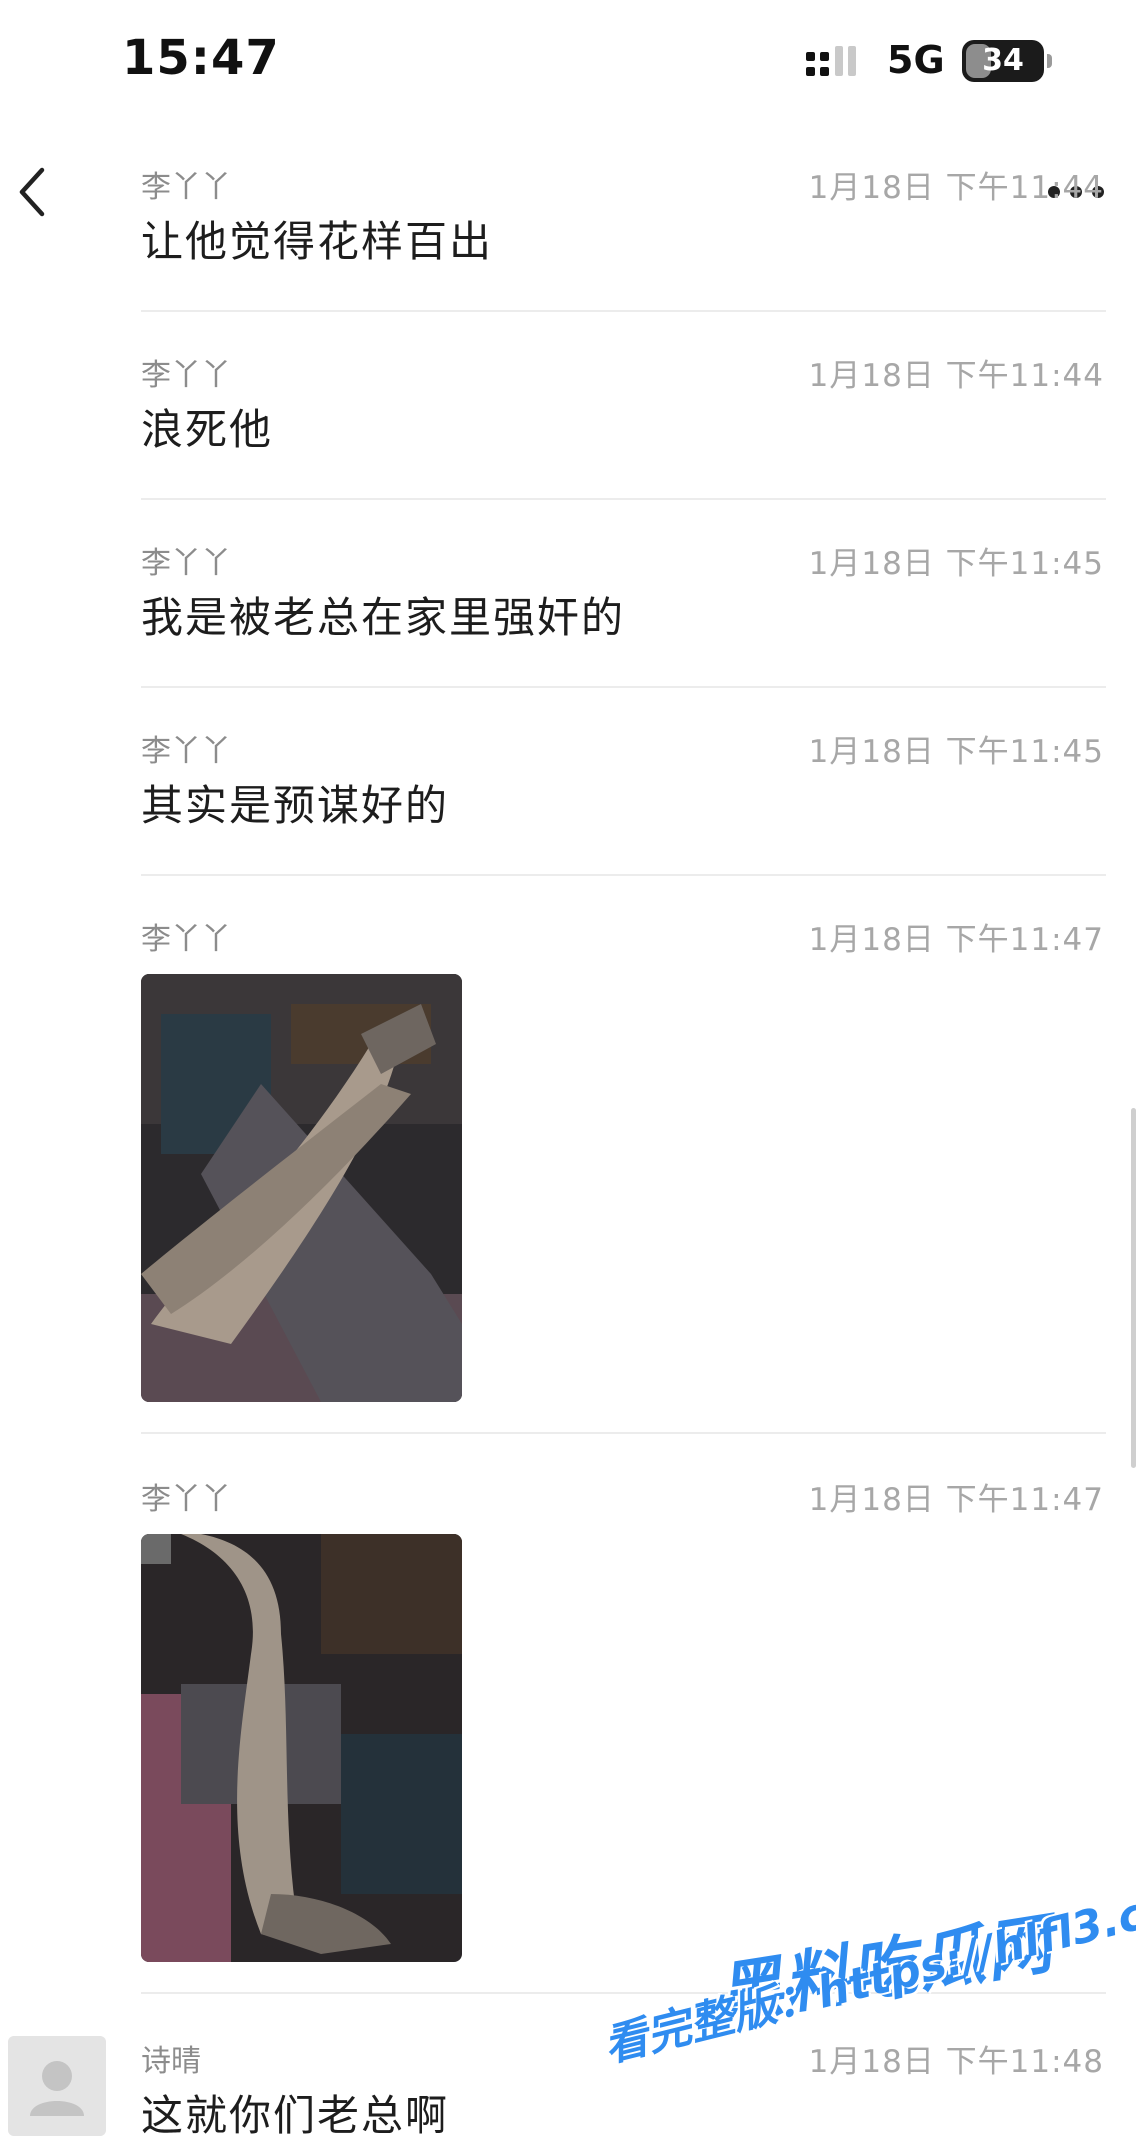  What do you see at coordinates (317, 241) in the screenshot?
I see `message-text: 让他觉得花样百出` at bounding box center [317, 241].